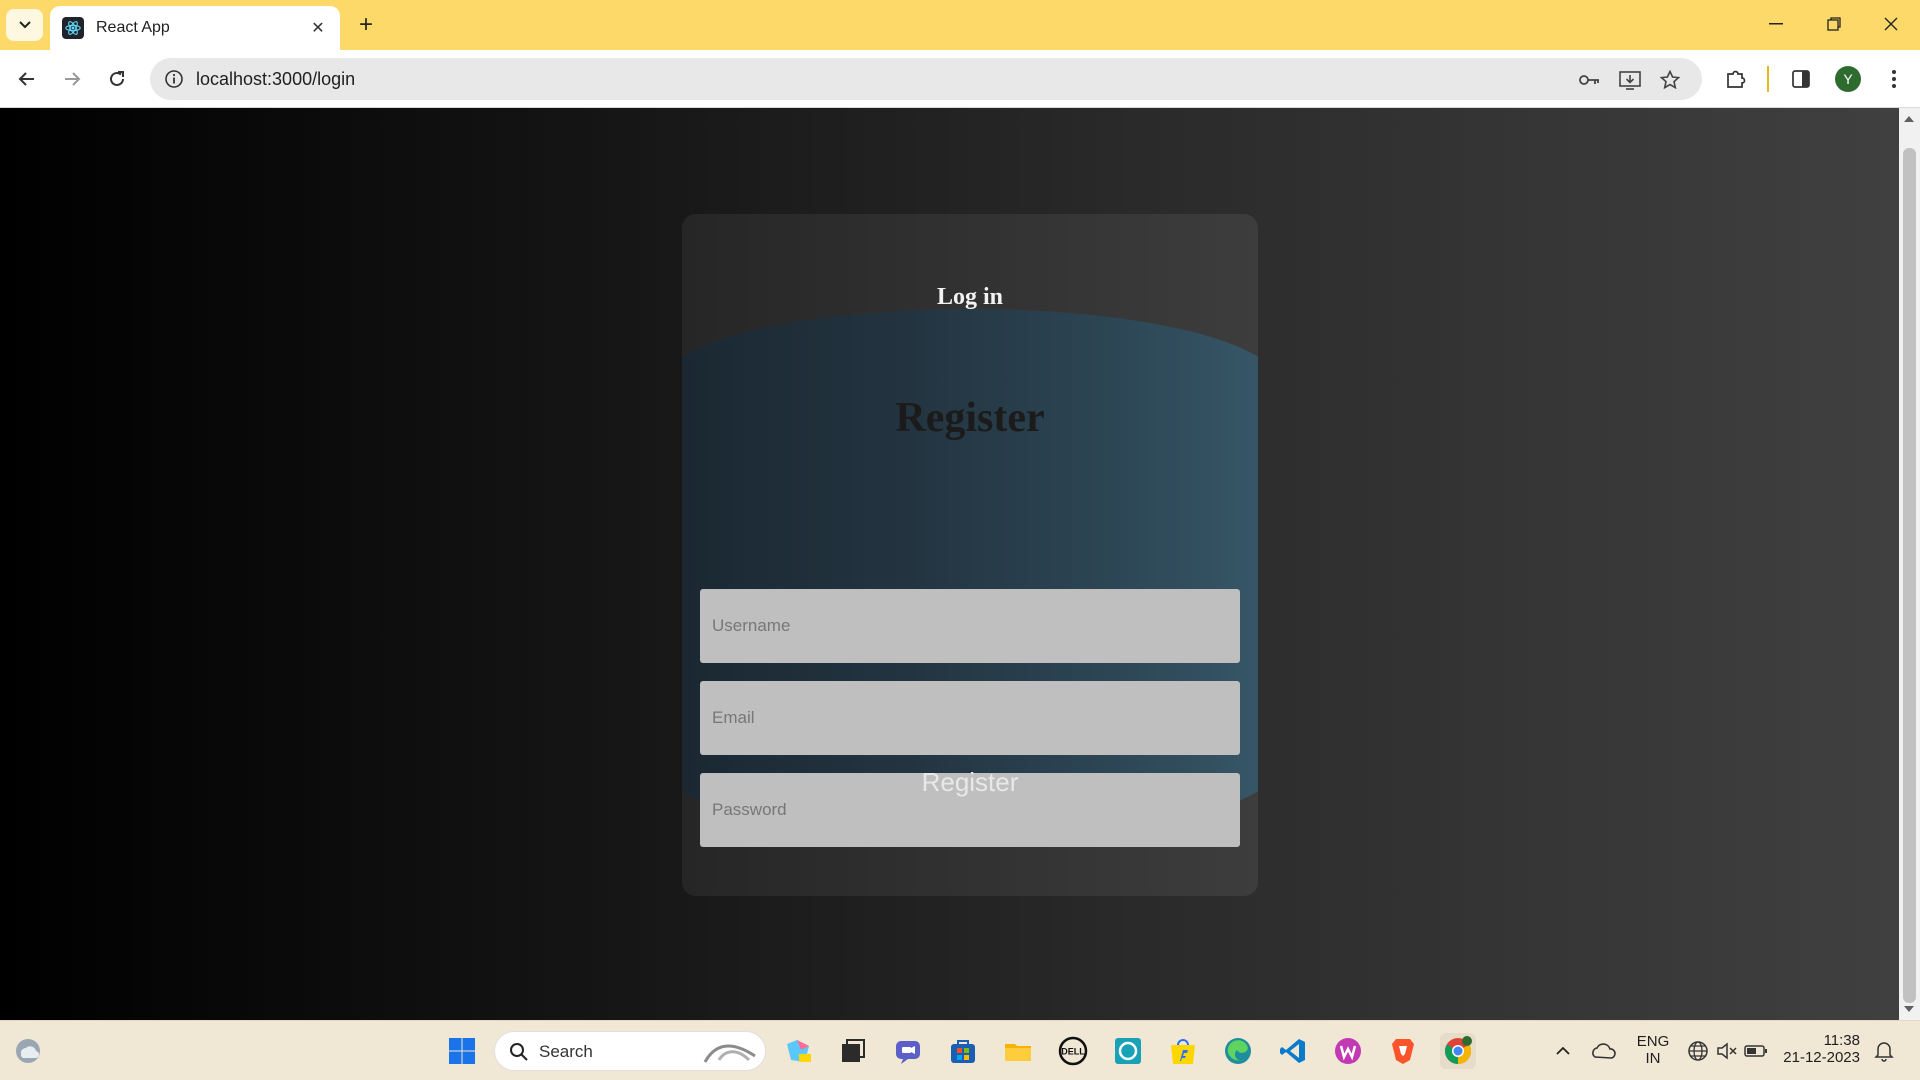 Image resolution: width=1920 pixels, height=1080 pixels. I want to click on svg-text: DELL, so click(1073, 1052).